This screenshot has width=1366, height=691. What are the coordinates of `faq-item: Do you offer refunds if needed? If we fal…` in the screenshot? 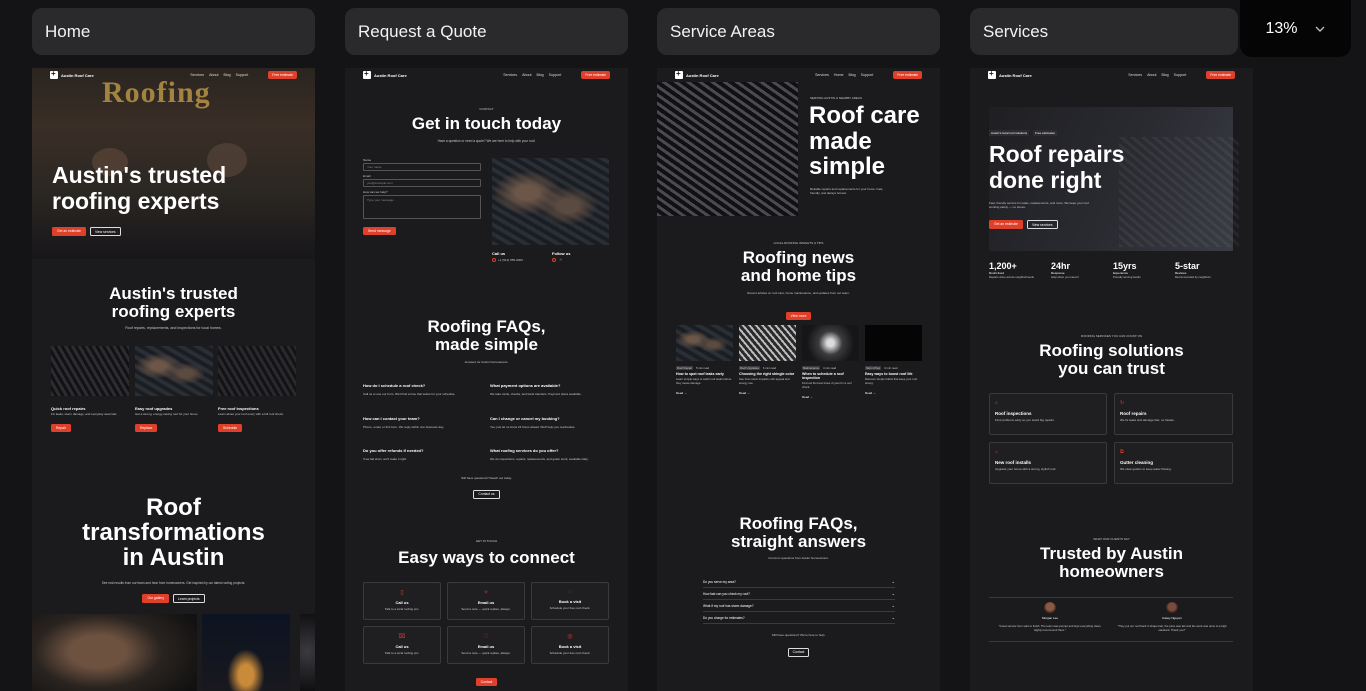 It's located at (421, 454).